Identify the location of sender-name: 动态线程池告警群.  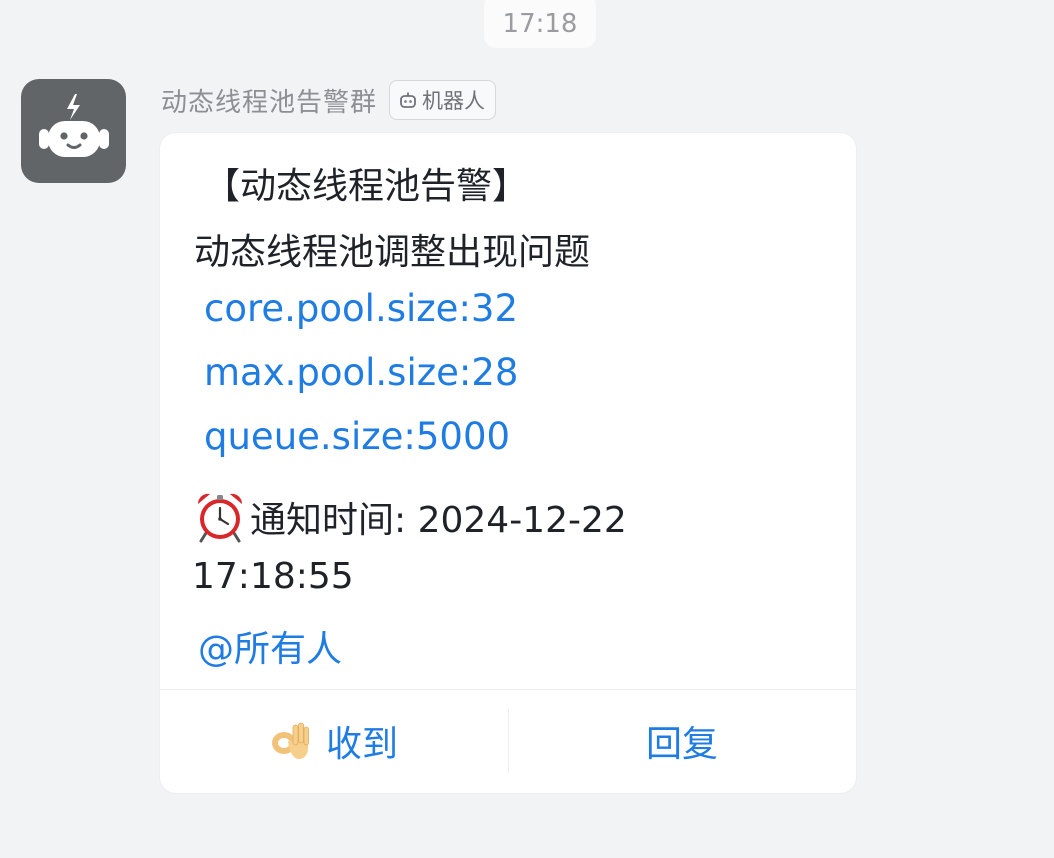
(269, 100).